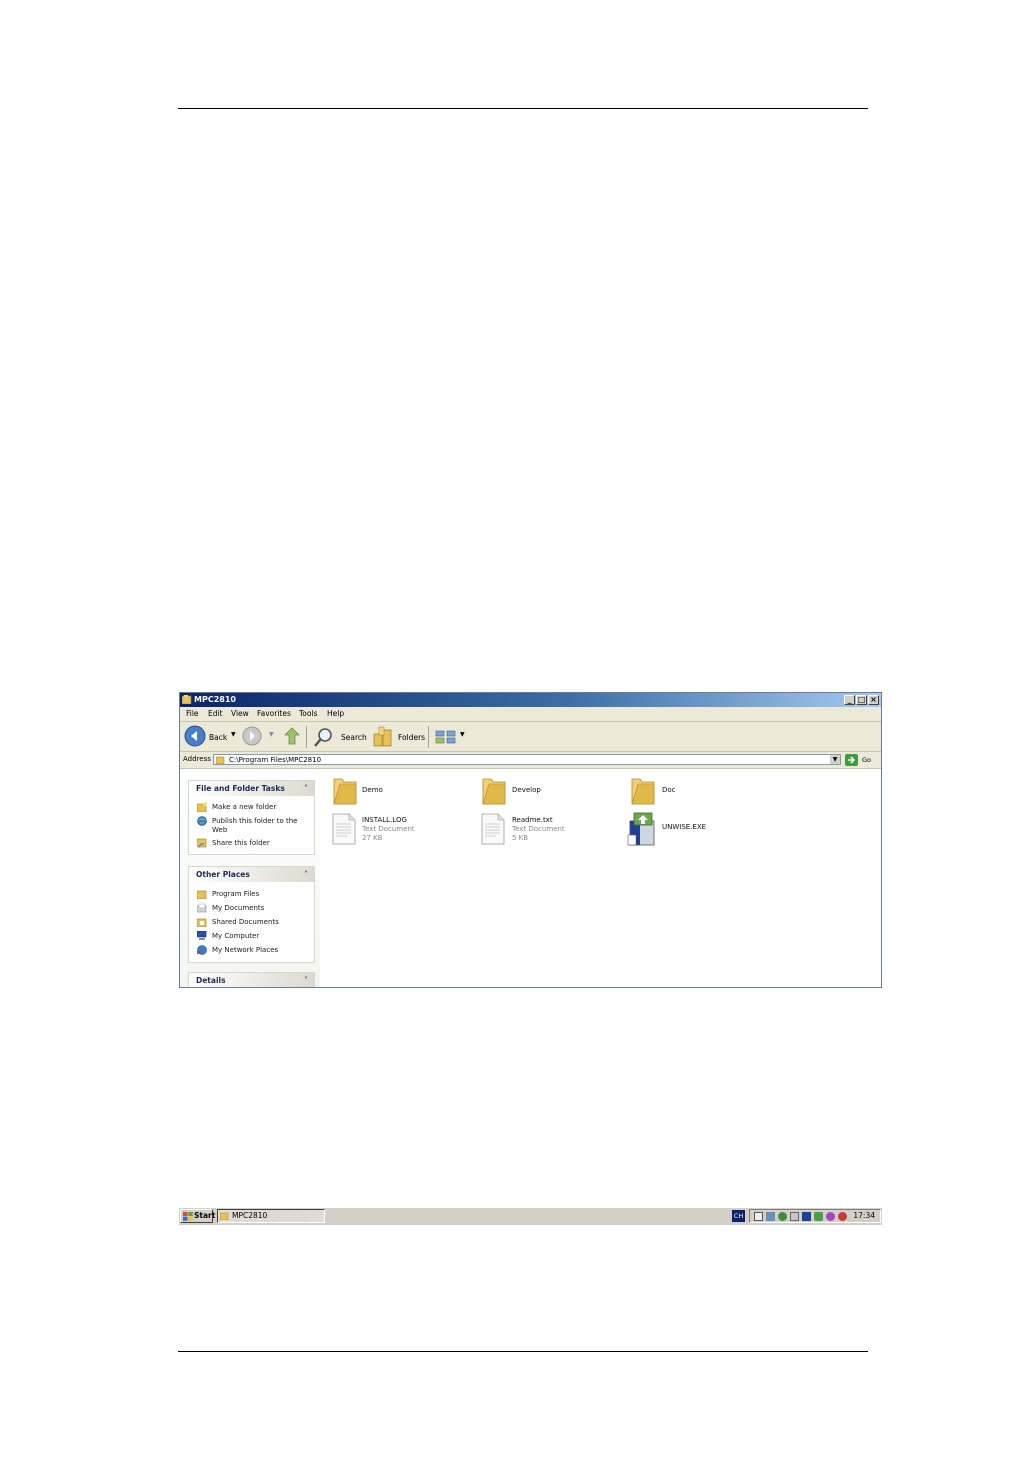 The width and height of the screenshot is (1032, 1458). Describe the element at coordinates (758, 1216) in the screenshot. I see `keyboard-icon` at that location.